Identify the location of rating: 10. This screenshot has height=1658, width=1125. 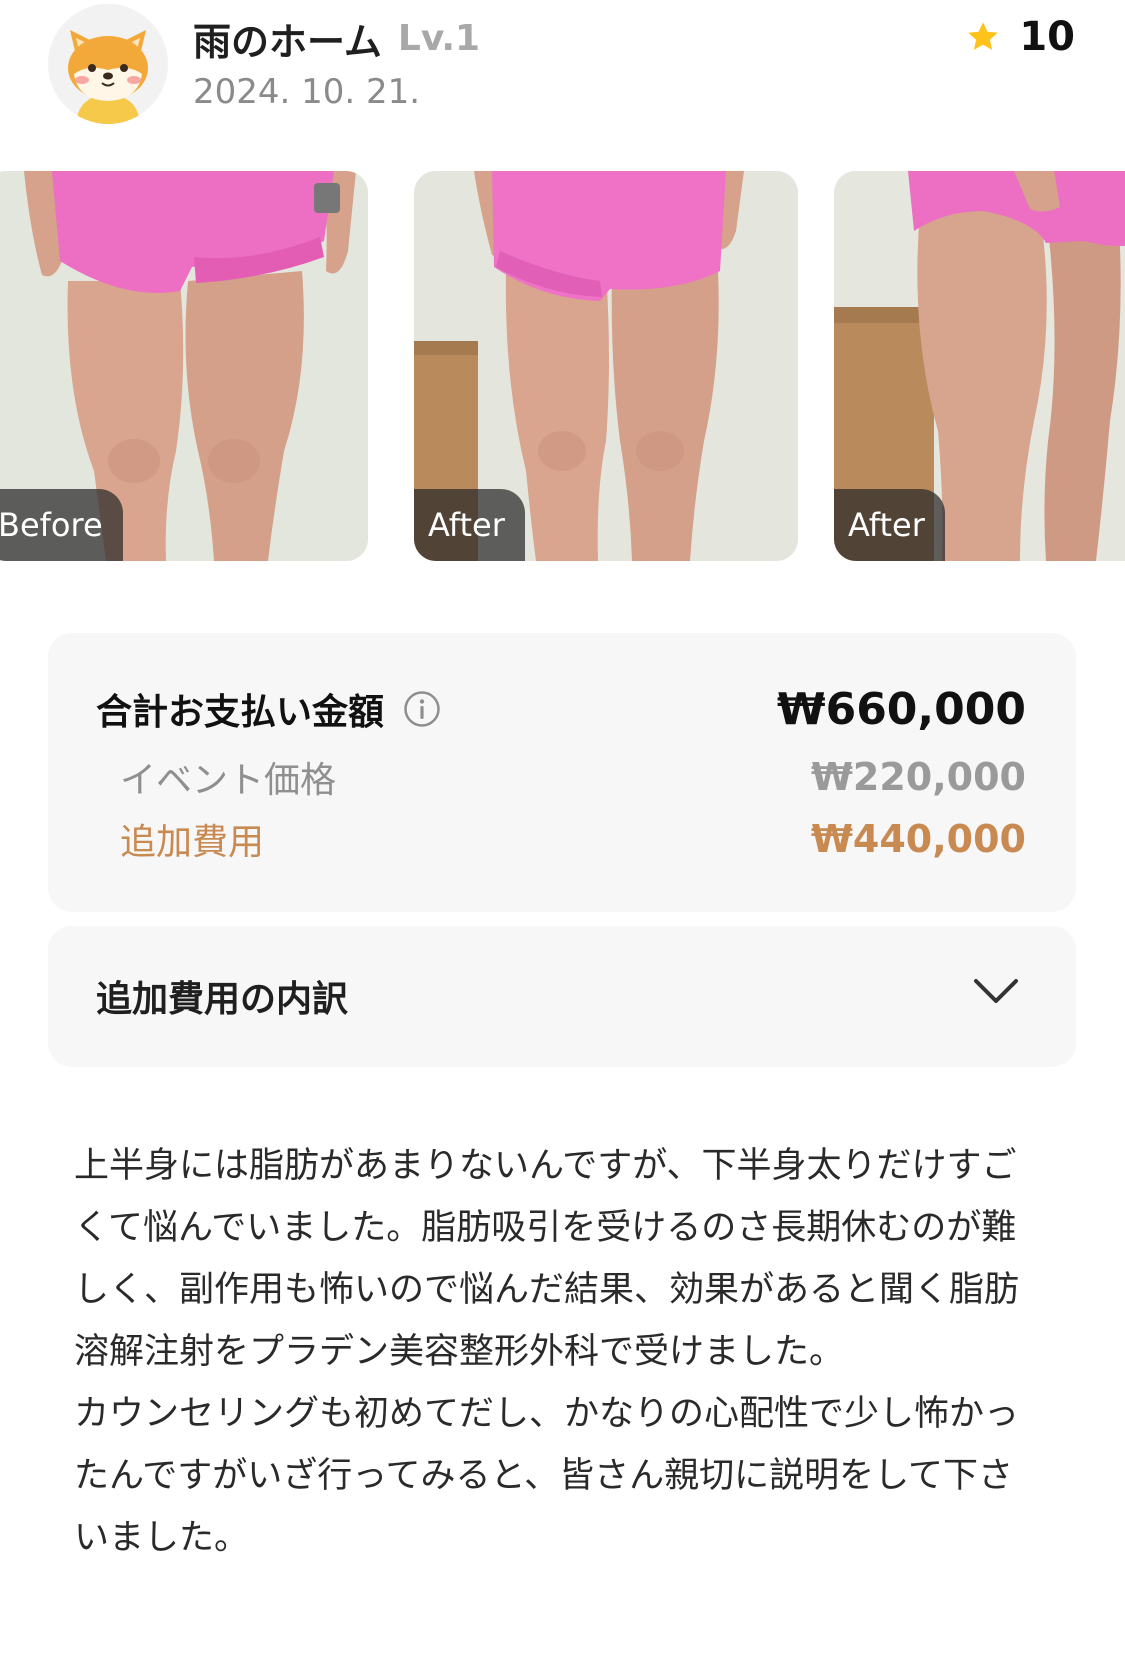
(1020, 37).